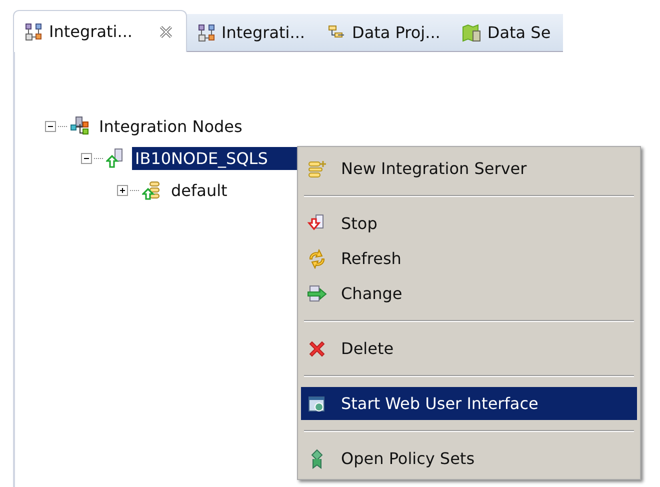 The height and width of the screenshot is (487, 660). Describe the element at coordinates (469, 168) in the screenshot. I see `menu-item: New Integration Server` at that location.